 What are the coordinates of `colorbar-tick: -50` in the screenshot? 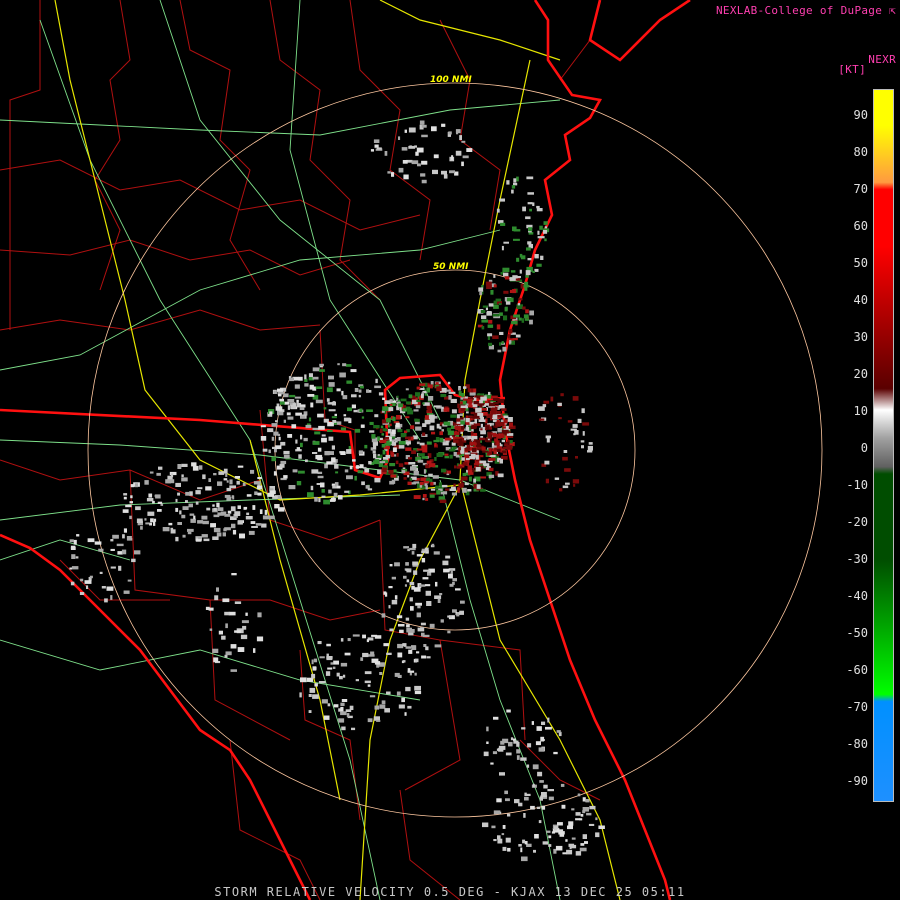 It's located at (857, 633).